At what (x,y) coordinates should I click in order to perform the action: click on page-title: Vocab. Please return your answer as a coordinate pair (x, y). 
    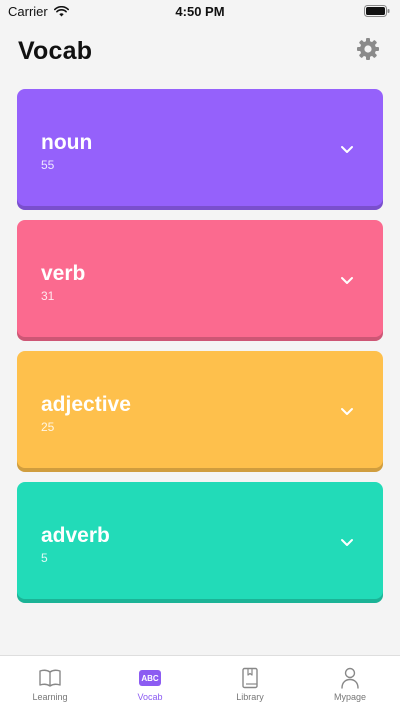
    Looking at the image, I should click on (55, 50).